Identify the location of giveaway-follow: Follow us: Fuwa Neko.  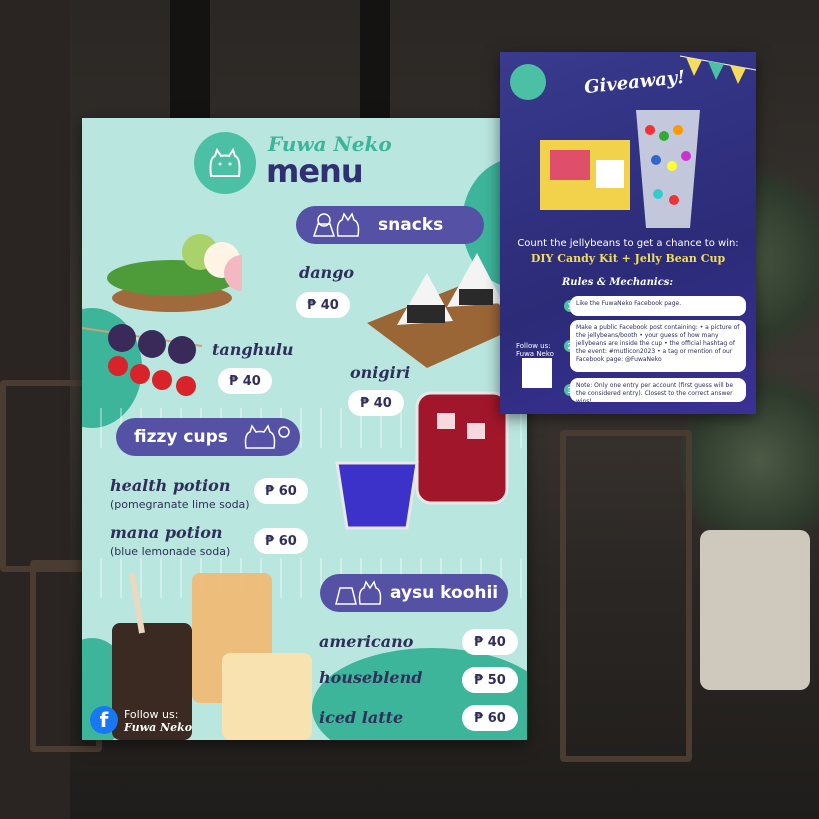
(535, 350).